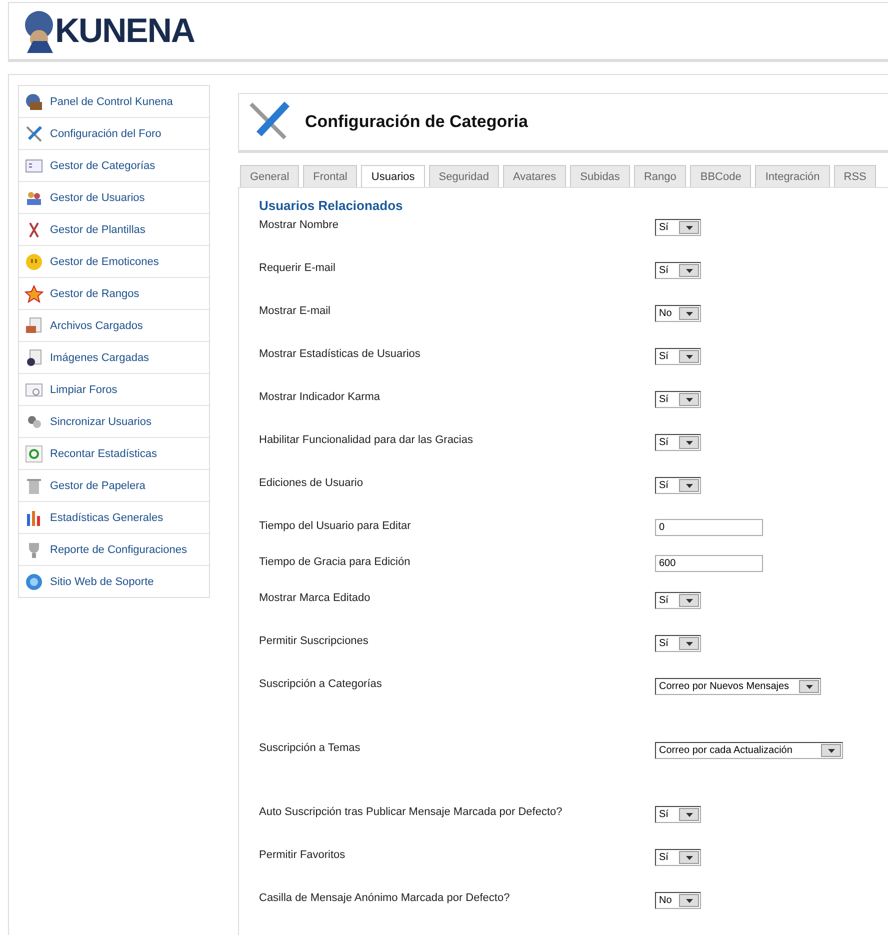 The image size is (888, 935). Describe the element at coordinates (792, 176) in the screenshot. I see `tab: Integración` at that location.